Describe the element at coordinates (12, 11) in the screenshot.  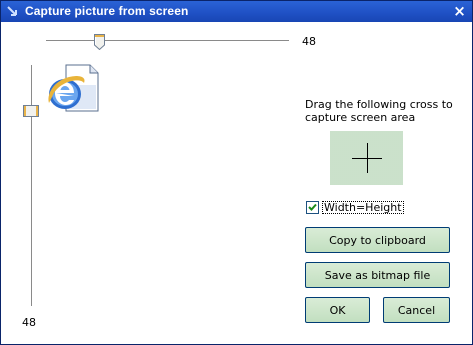
I see `arrow-icon` at that location.